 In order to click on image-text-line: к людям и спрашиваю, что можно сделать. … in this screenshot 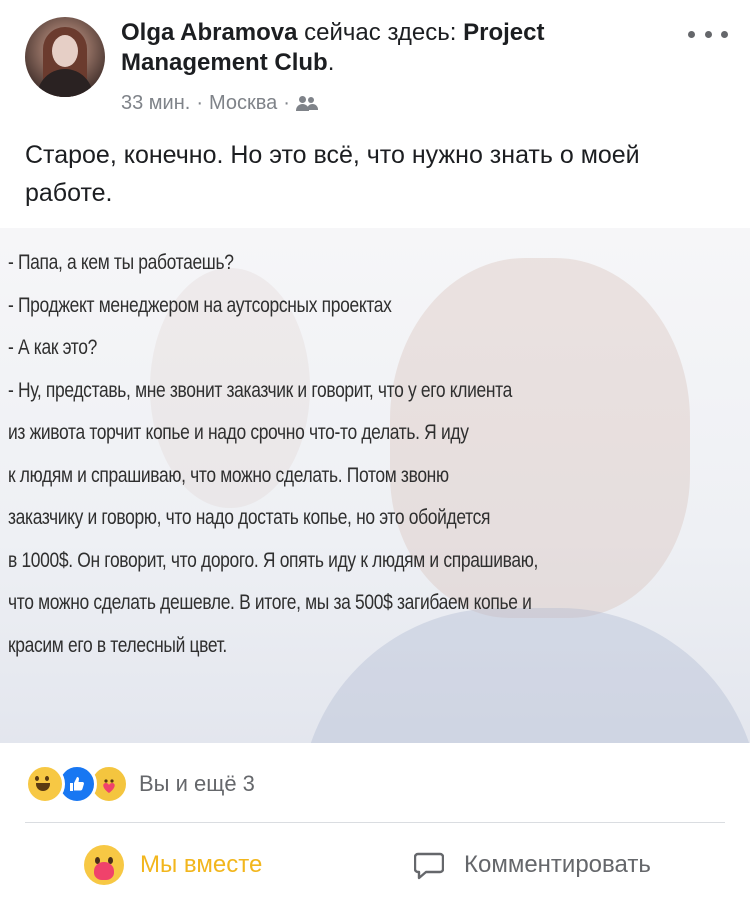, I will do `click(228, 475)`.